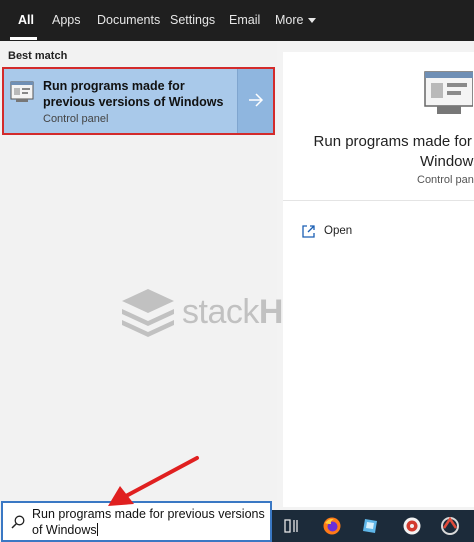 The image size is (474, 542). What do you see at coordinates (23, 38) in the screenshot?
I see `tab-active-indicator` at bounding box center [23, 38].